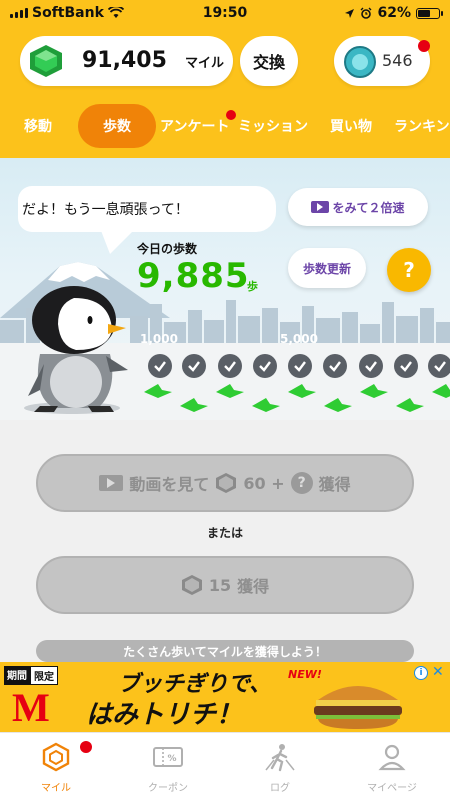  I want to click on coupon-ticket-icon: %, so click(168, 757).